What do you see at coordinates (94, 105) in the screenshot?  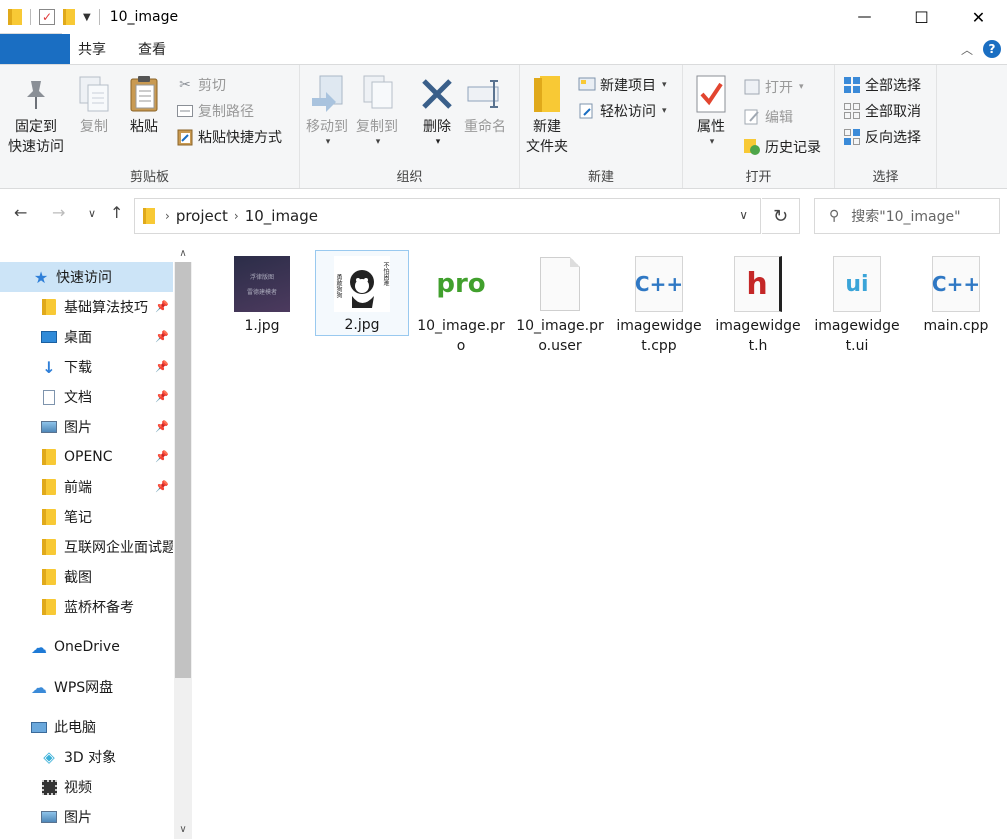 I see `copy-button: 复制` at bounding box center [94, 105].